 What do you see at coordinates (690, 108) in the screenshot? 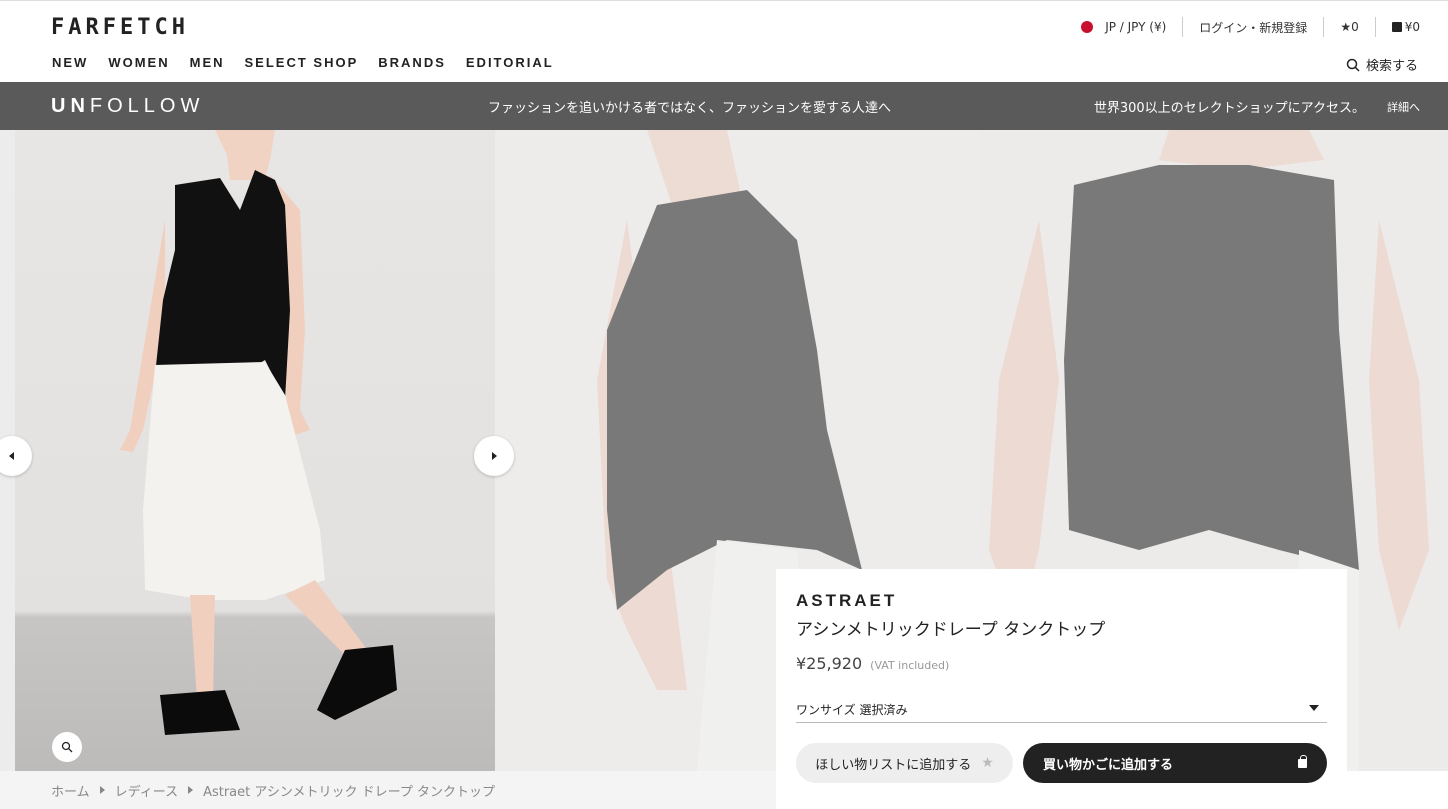
I see `banner-tagline: ファッションを追いかける者ではなく、ファッションを愛する人達へ` at bounding box center [690, 108].